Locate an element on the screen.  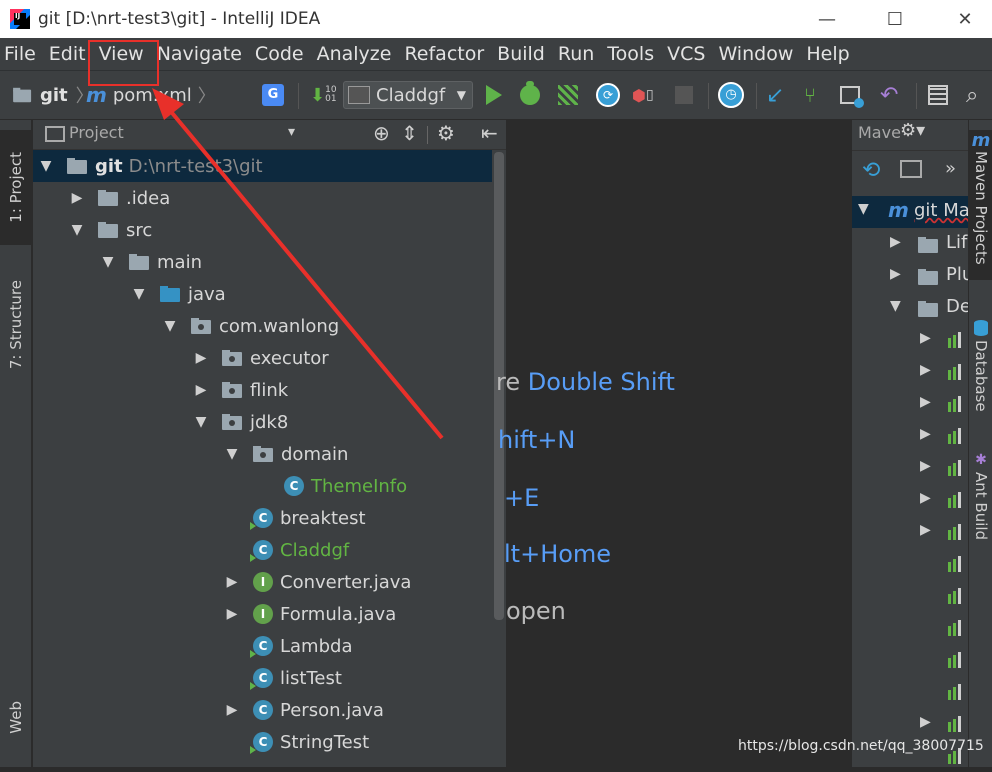
reimport-icon: ⟲ is located at coordinates (871, 170).